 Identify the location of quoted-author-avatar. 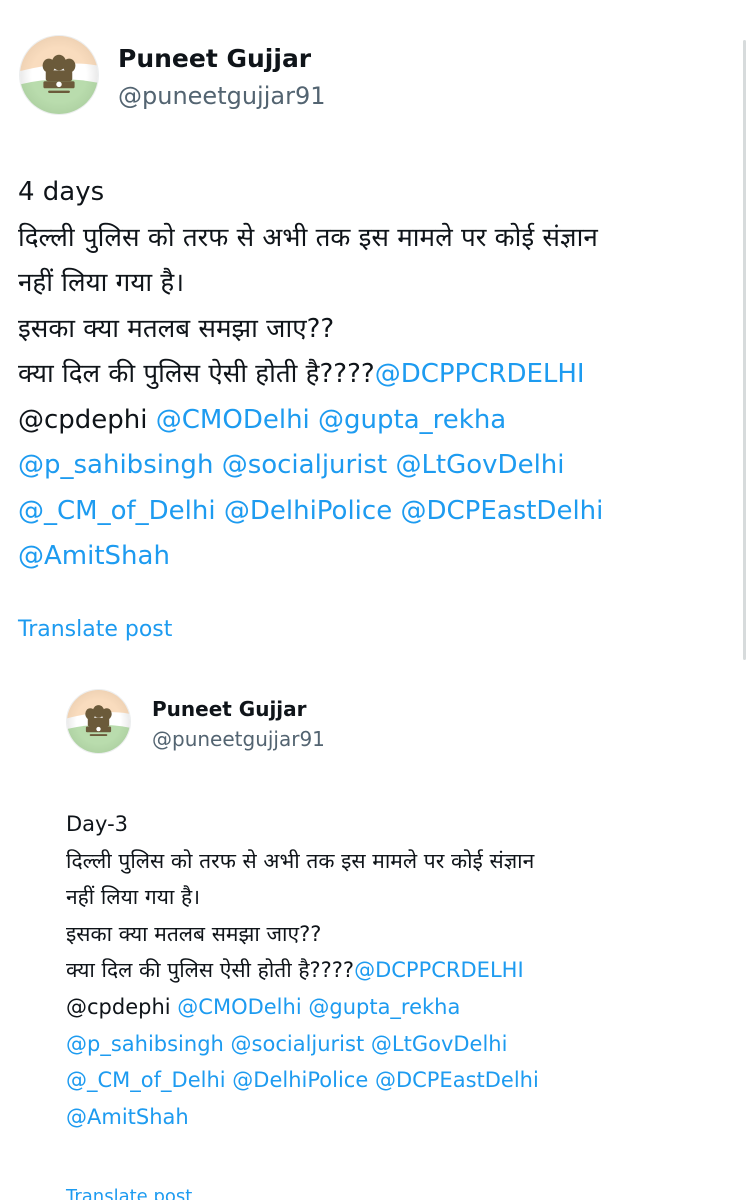
(98, 721).